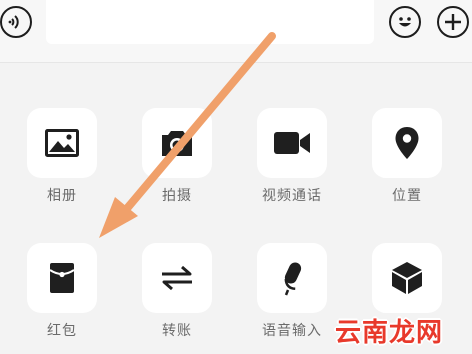 The height and width of the screenshot is (354, 472). I want to click on cube-button, so click(407, 278).